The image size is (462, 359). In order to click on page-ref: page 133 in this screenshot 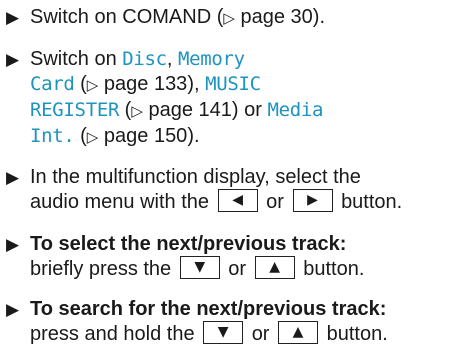, I will do `click(145, 84)`.